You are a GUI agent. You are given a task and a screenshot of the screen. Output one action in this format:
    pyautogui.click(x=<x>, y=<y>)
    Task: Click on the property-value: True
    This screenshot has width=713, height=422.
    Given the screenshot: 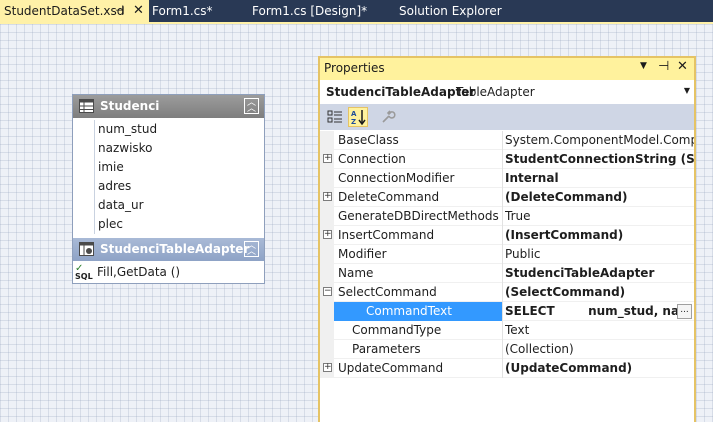 What is the action you would take?
    pyautogui.click(x=599, y=216)
    